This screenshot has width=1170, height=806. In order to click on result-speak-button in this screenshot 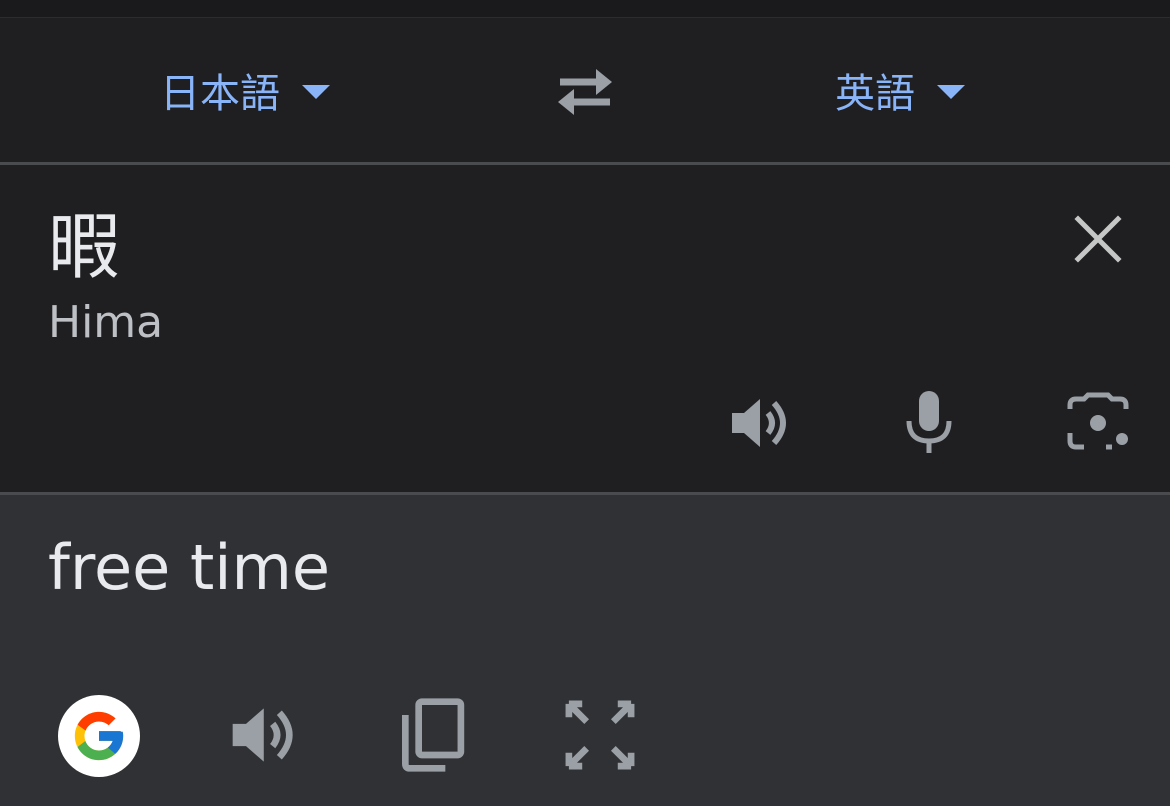, I will do `click(266, 735)`.